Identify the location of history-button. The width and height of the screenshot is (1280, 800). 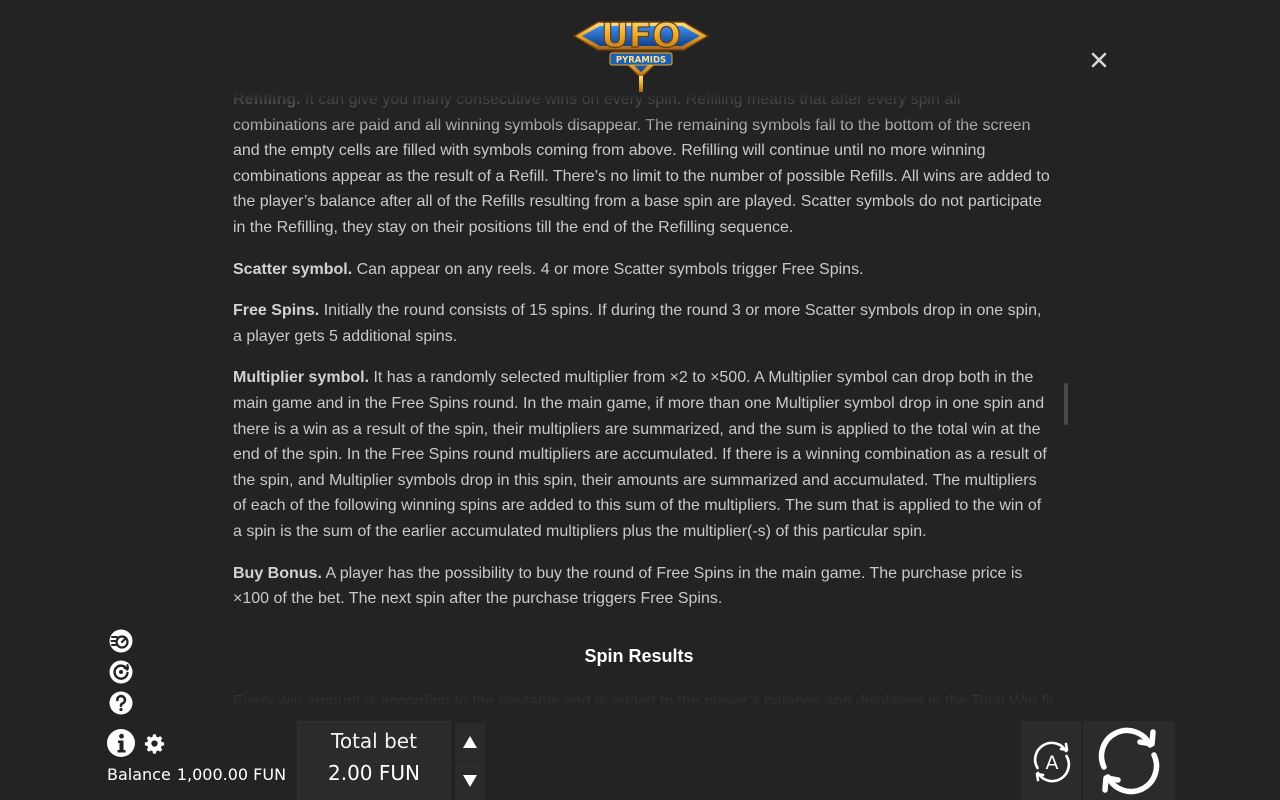
(121, 672).